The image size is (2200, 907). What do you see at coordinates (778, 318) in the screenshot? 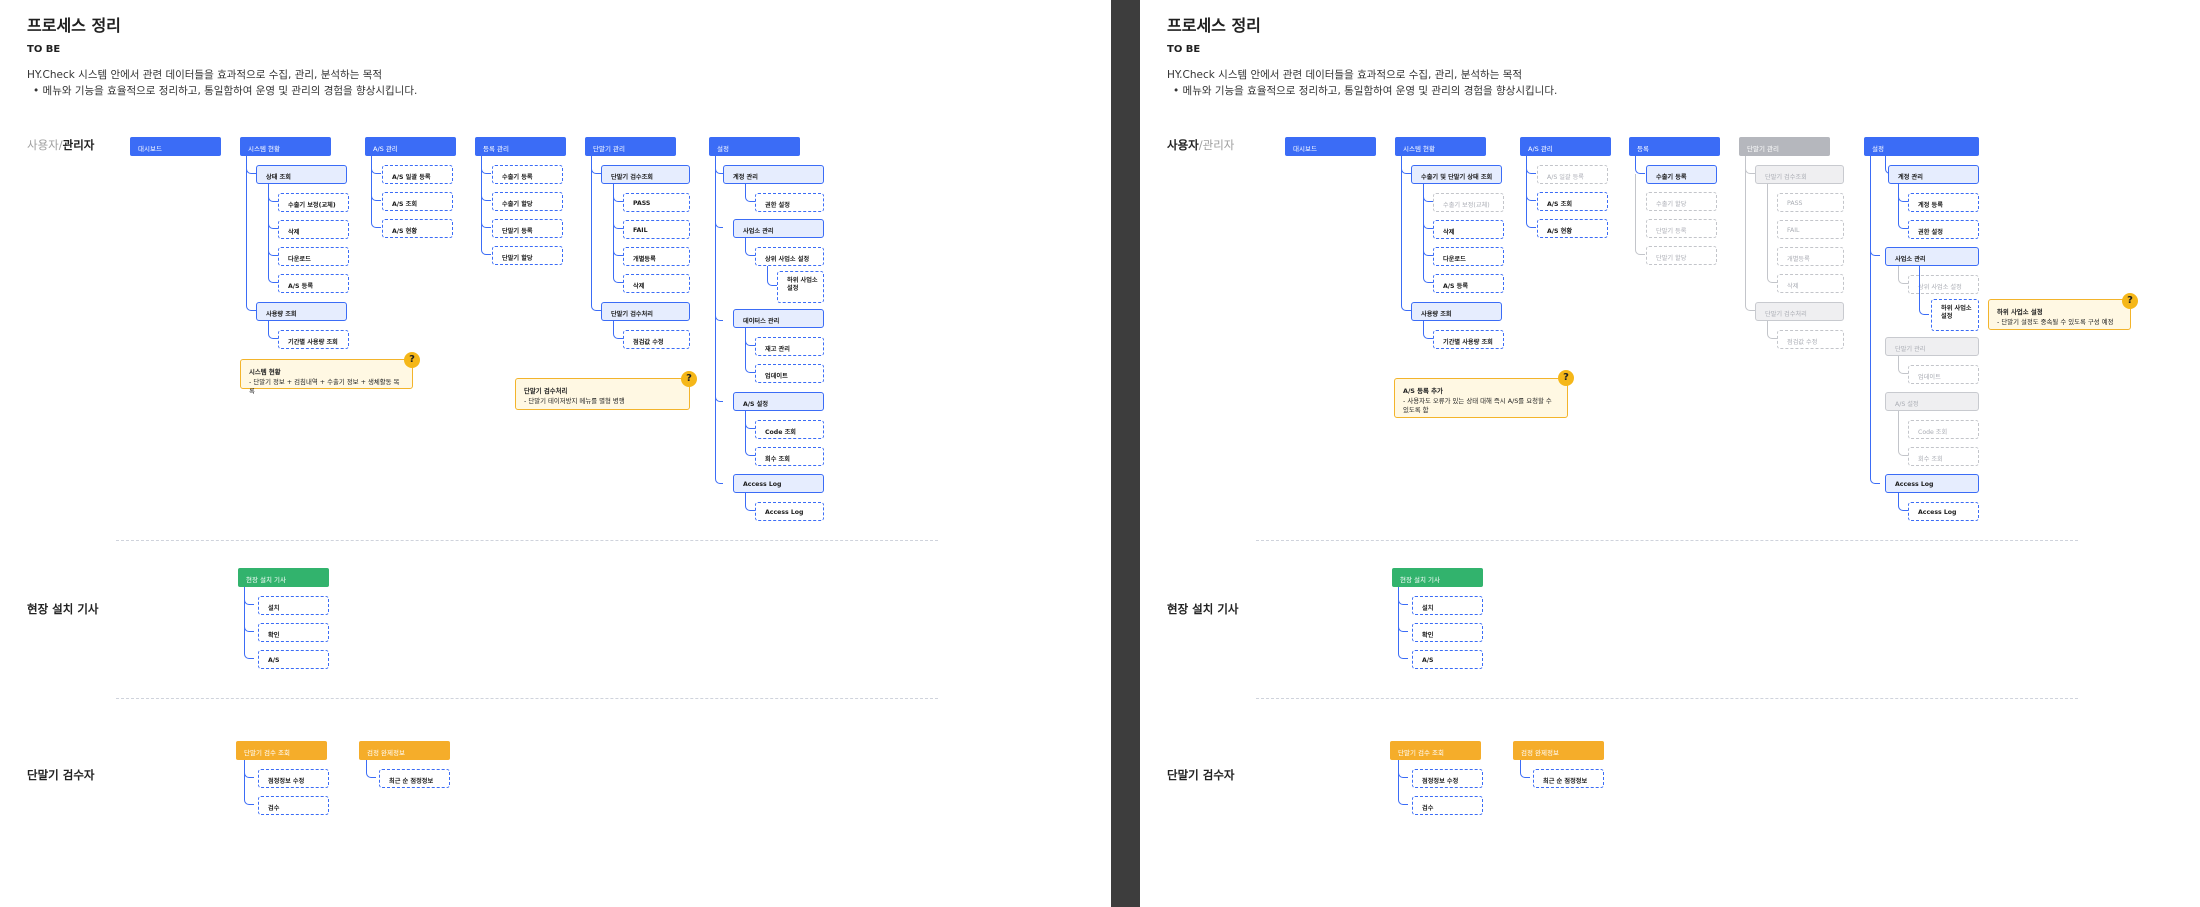
I see `tree-node: 데이터스 관리` at bounding box center [778, 318].